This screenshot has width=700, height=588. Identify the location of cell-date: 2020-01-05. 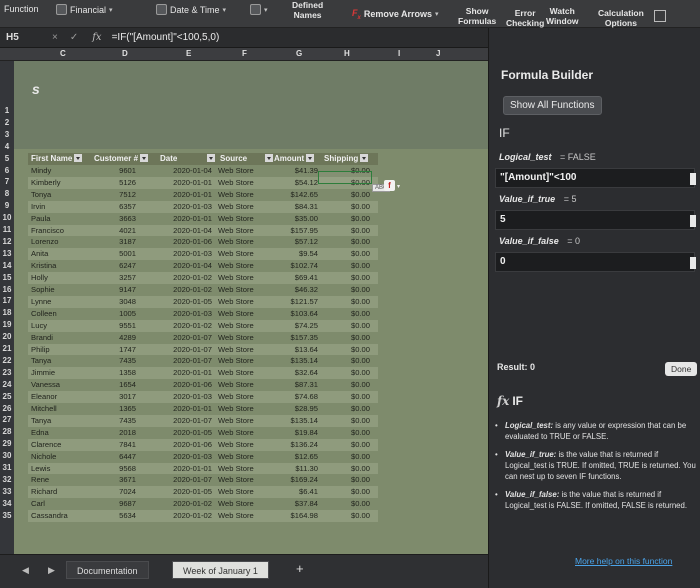
(176, 301).